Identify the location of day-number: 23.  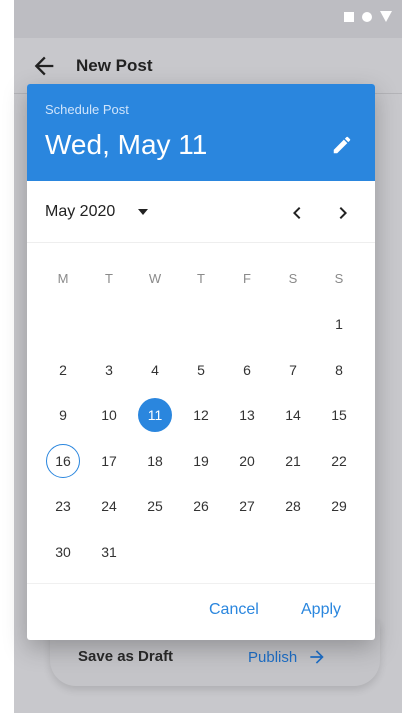
(63, 506).